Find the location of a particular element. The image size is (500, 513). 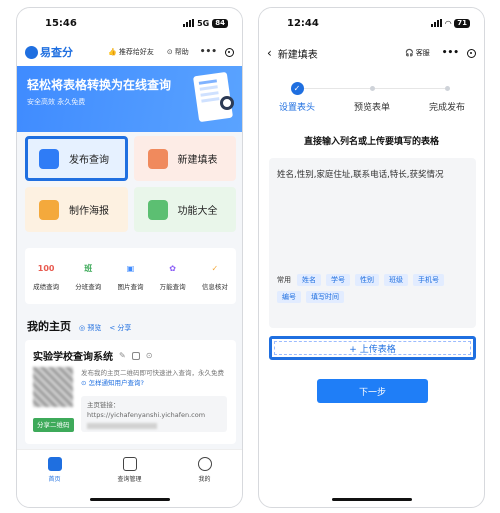

new-form-tile: 新建填表 is located at coordinates (184, 158).